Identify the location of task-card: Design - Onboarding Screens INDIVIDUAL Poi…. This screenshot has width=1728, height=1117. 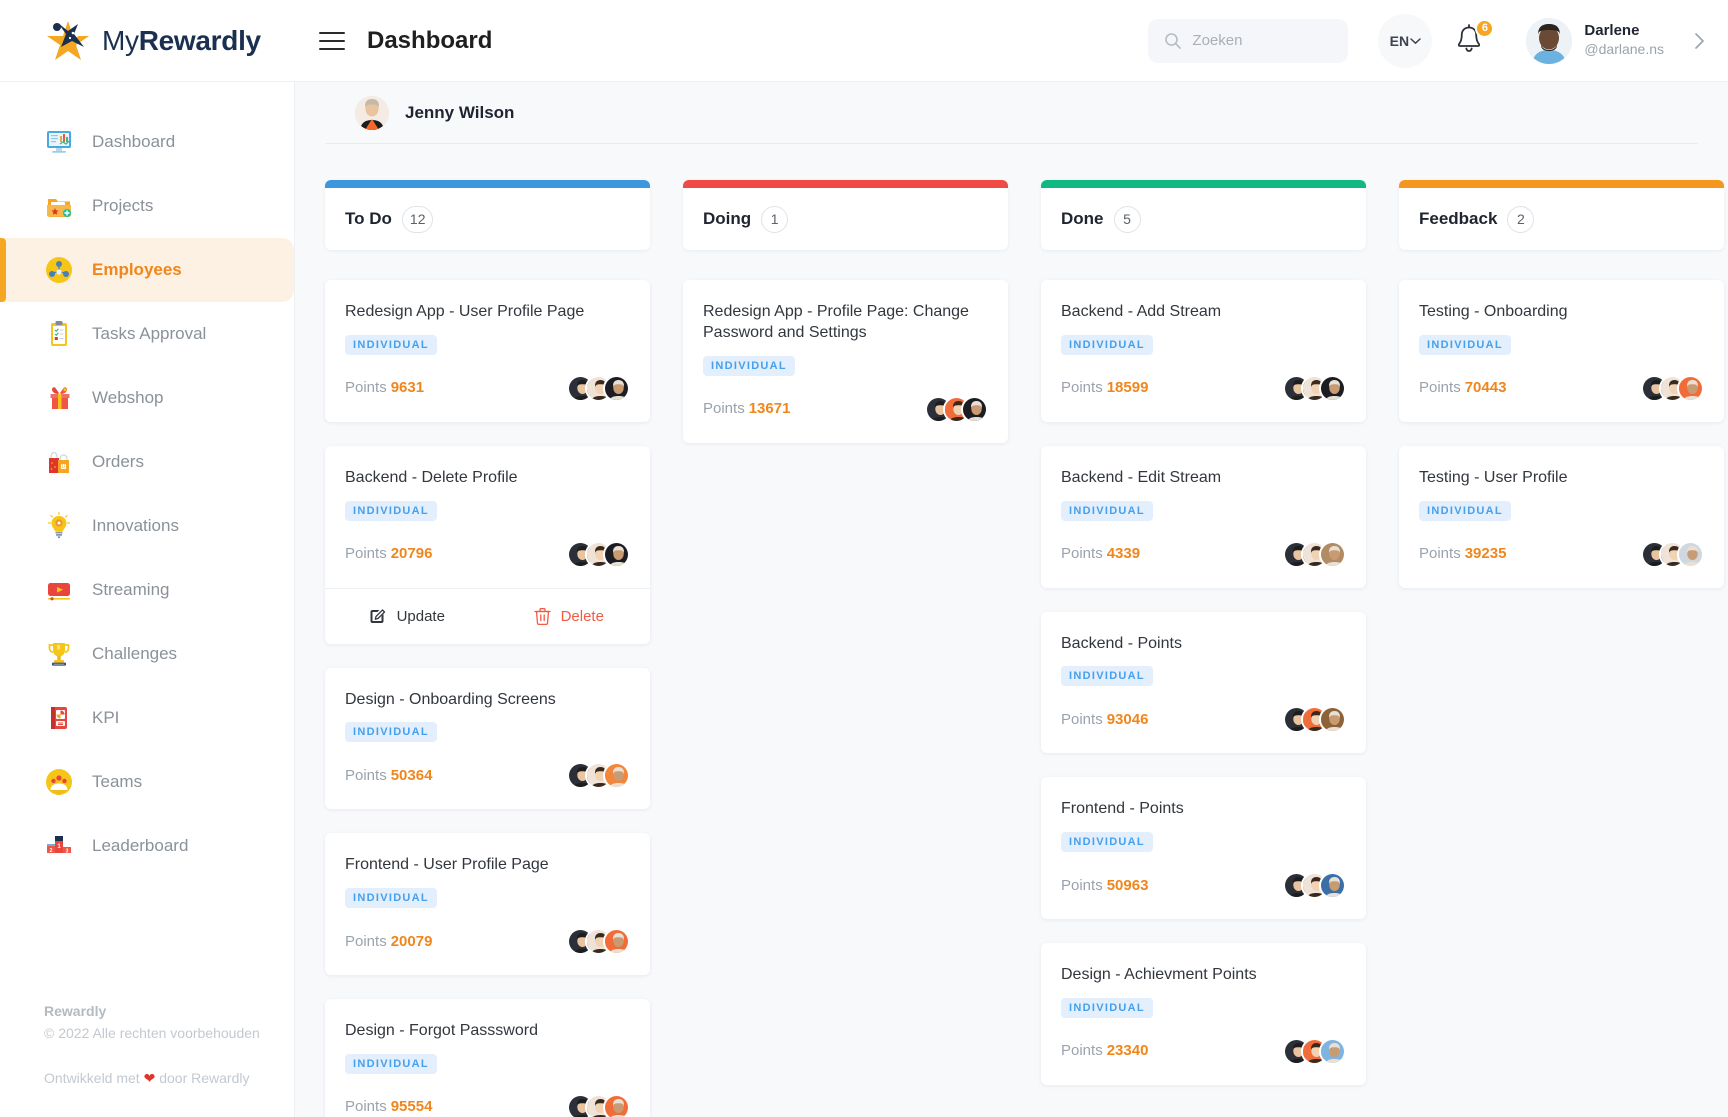
(487, 738).